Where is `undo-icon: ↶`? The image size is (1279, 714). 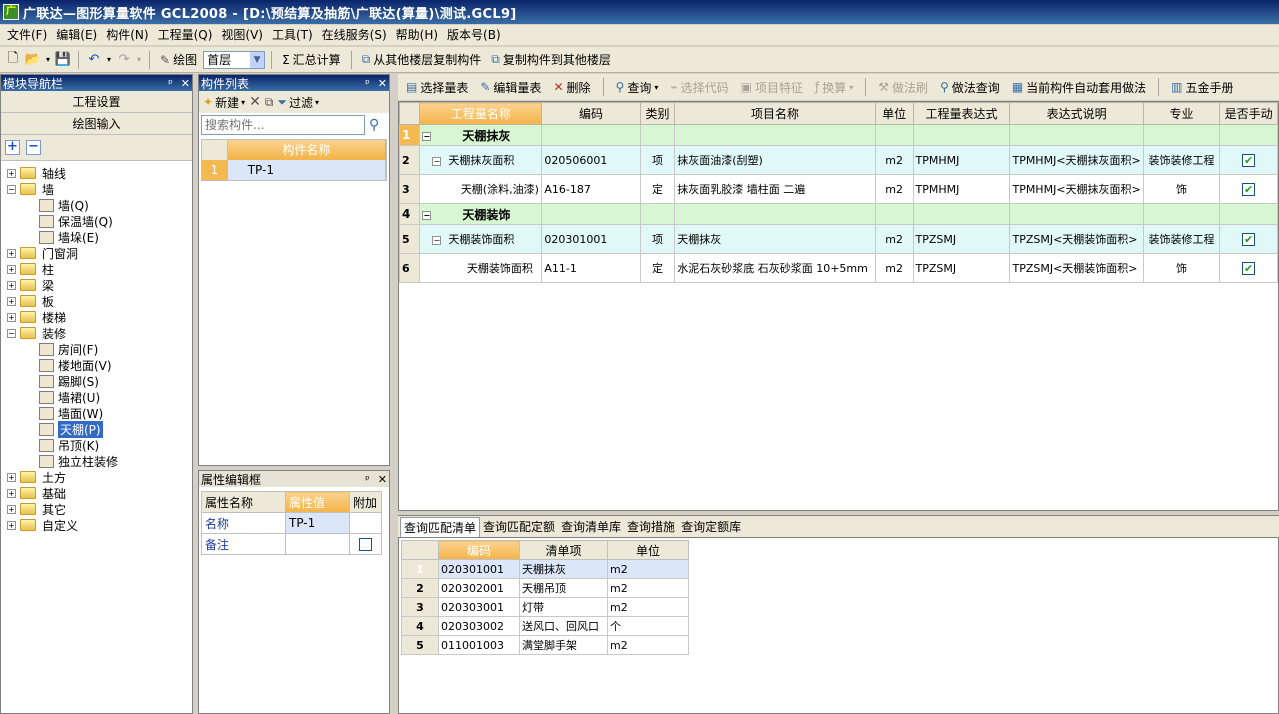
undo-icon: ↶ is located at coordinates (94, 60).